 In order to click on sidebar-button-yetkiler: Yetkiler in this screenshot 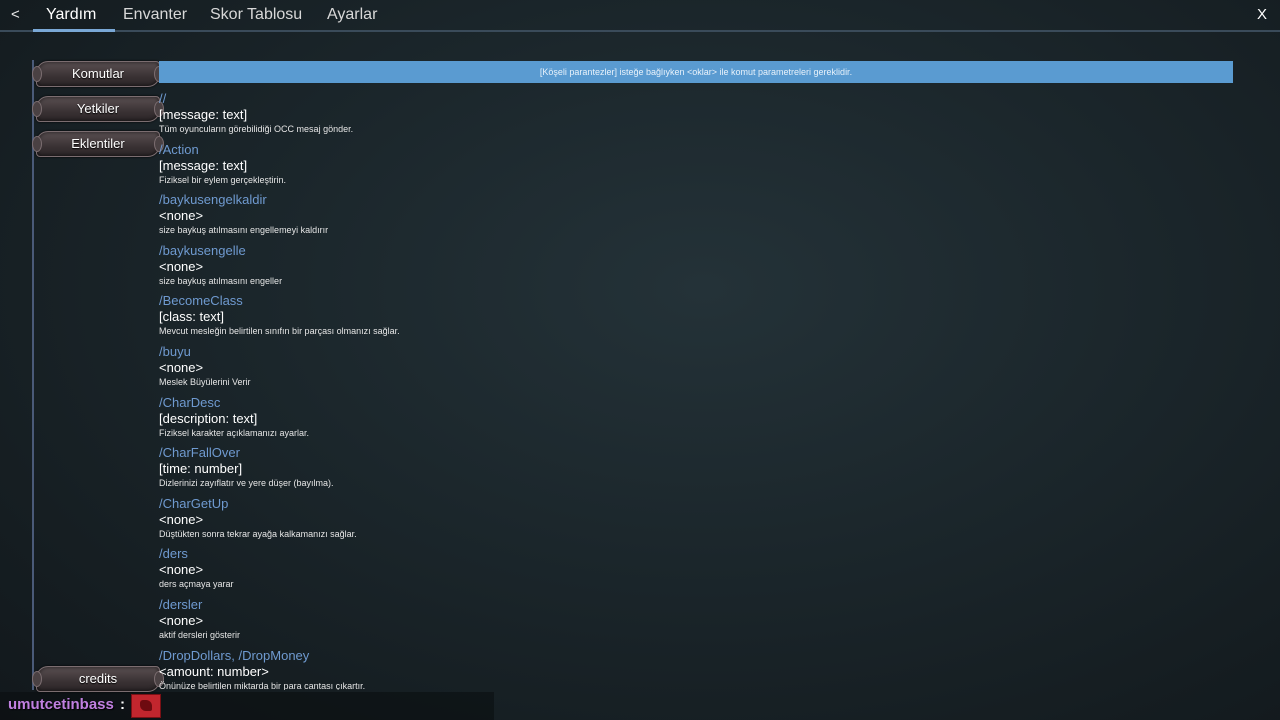, I will do `click(98, 109)`.